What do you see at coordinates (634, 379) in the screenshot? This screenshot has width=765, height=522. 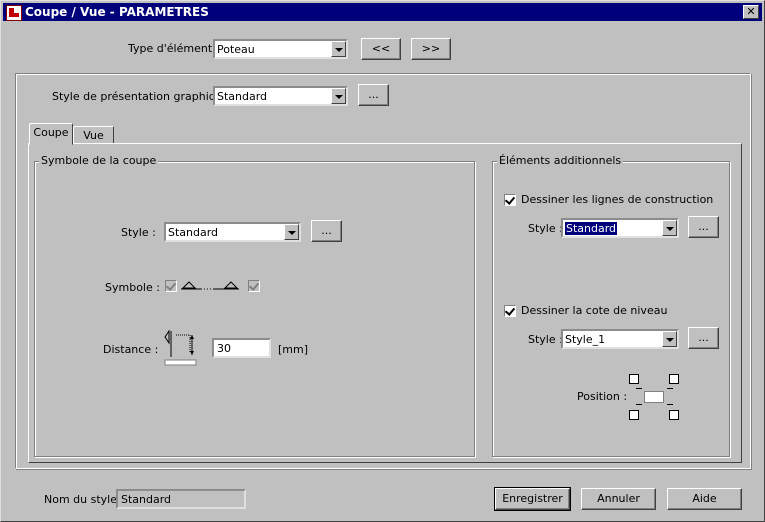 I see `position-top-left` at bounding box center [634, 379].